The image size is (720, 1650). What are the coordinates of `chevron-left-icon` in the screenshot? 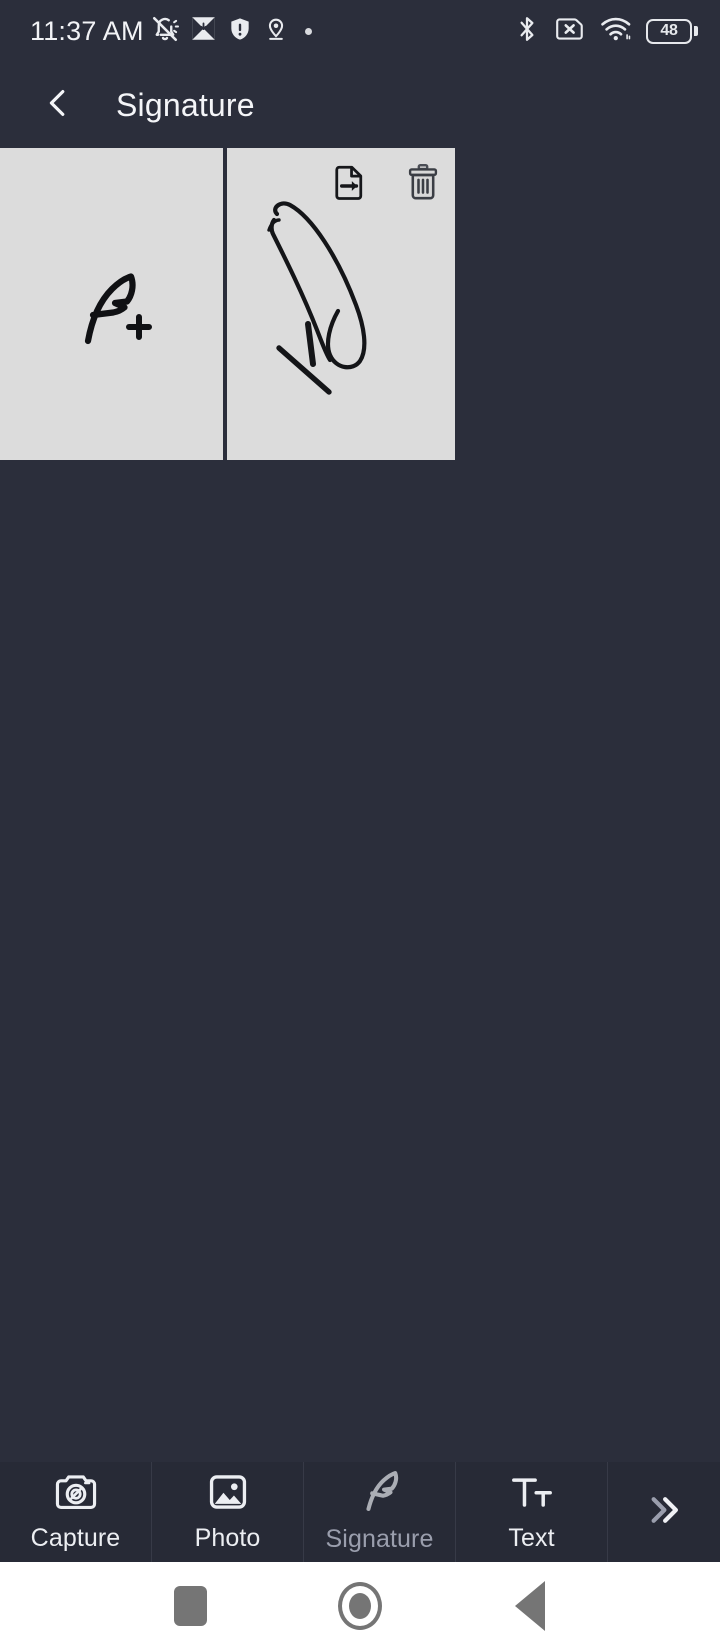 It's located at (58, 105).